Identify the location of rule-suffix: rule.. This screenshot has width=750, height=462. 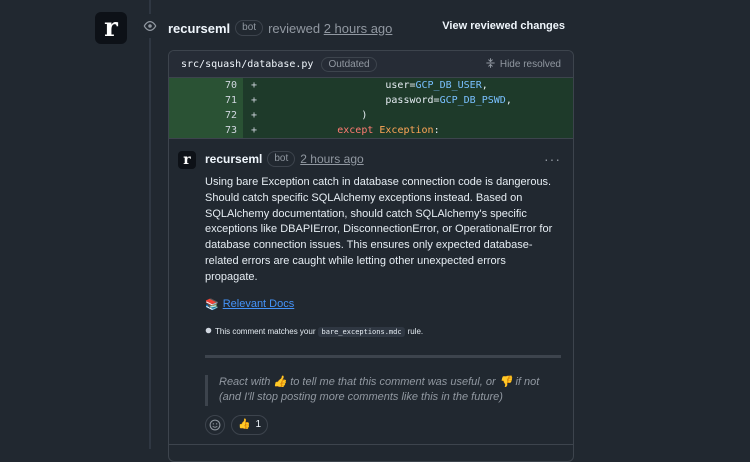
(415, 332).